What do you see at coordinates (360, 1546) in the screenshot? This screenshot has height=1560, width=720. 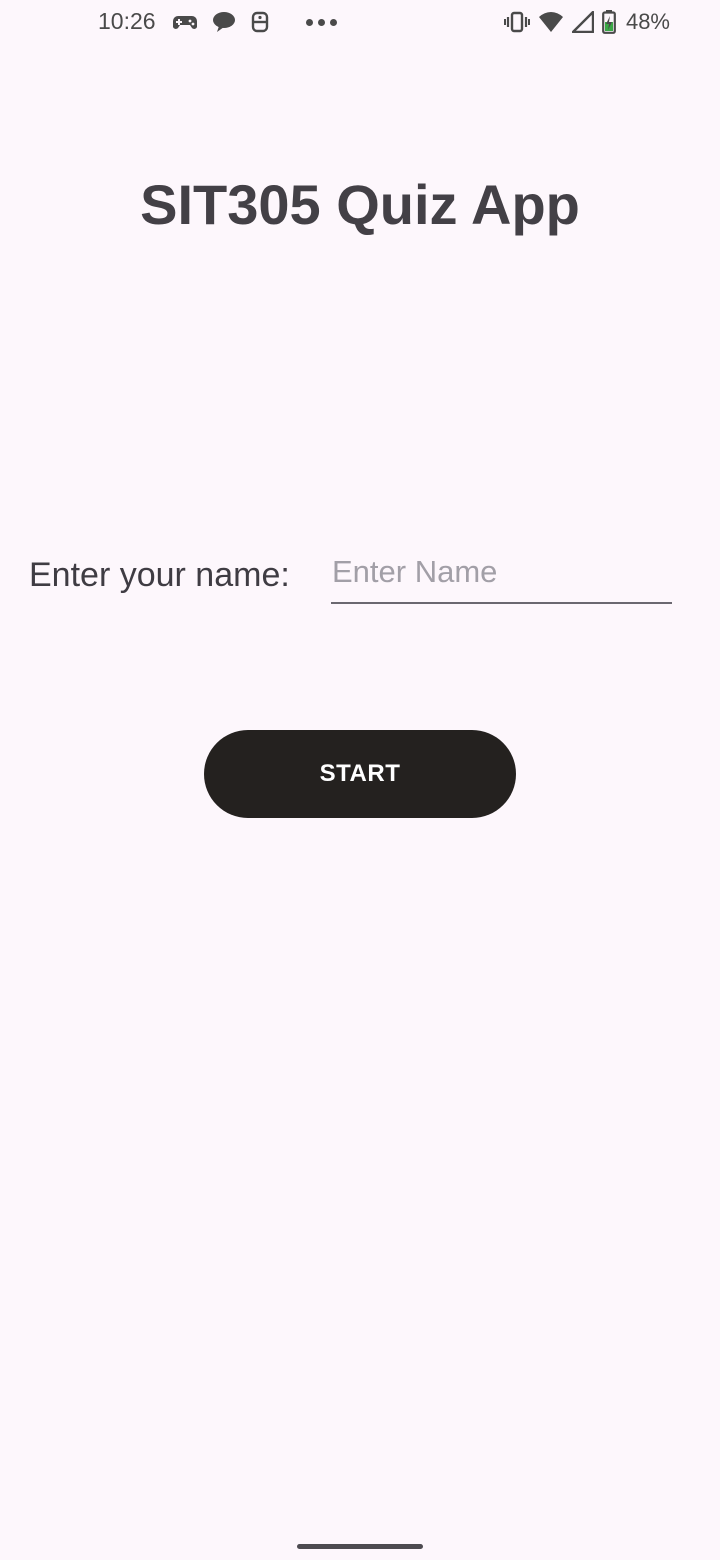 I see `navigation-handle` at bounding box center [360, 1546].